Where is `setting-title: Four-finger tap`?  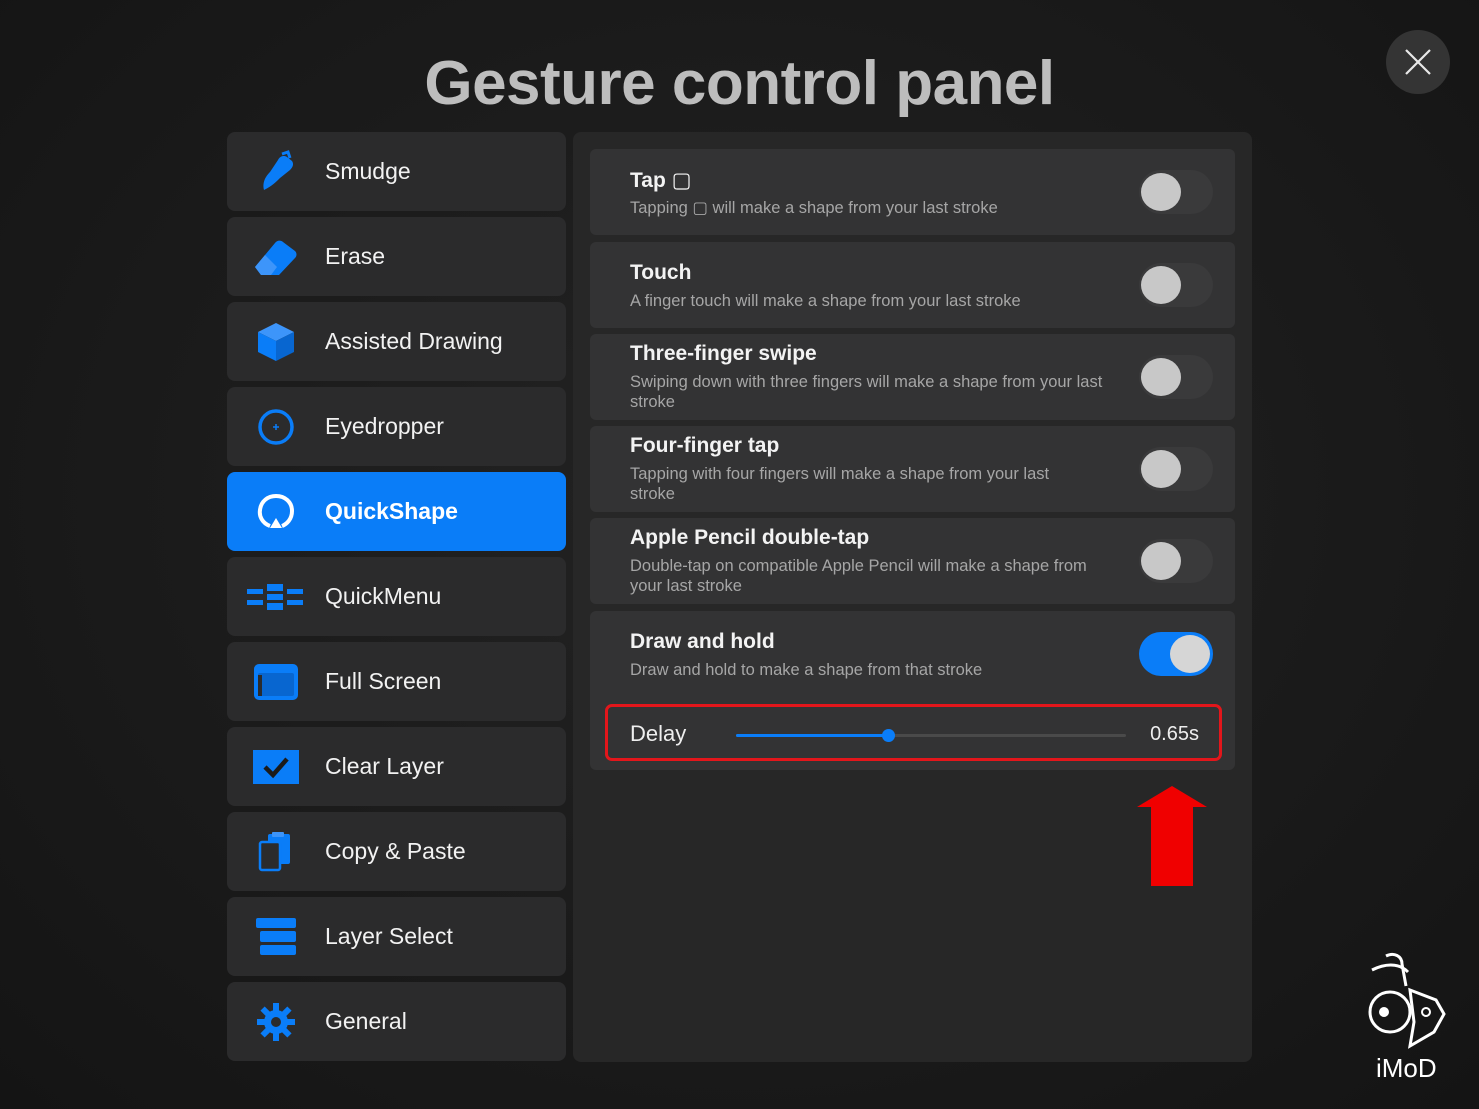 setting-title: Four-finger tap is located at coordinates (705, 445).